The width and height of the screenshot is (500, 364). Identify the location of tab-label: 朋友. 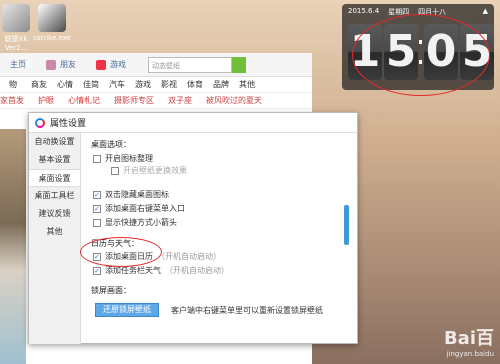
(68, 64).